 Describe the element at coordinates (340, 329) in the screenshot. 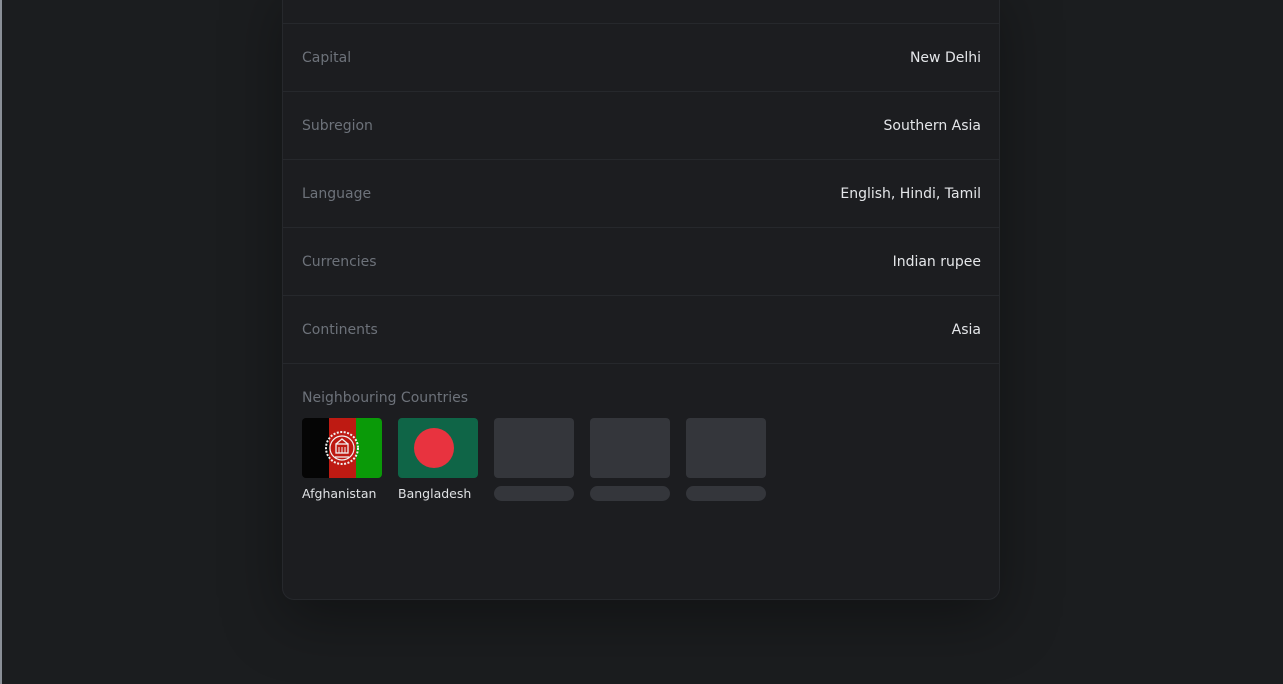

I see `detail-label: Continents` at that location.